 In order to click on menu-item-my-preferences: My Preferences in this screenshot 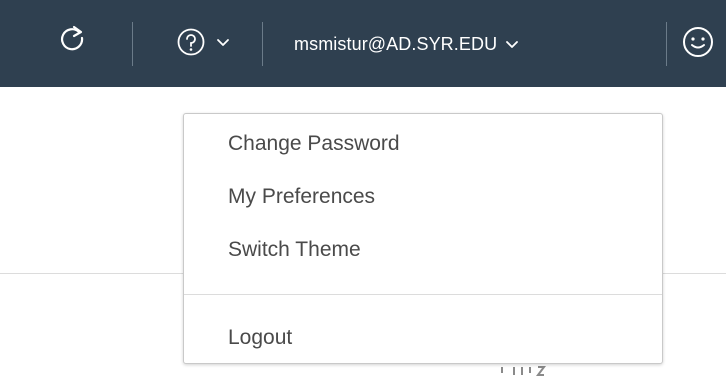, I will do `click(423, 197)`.